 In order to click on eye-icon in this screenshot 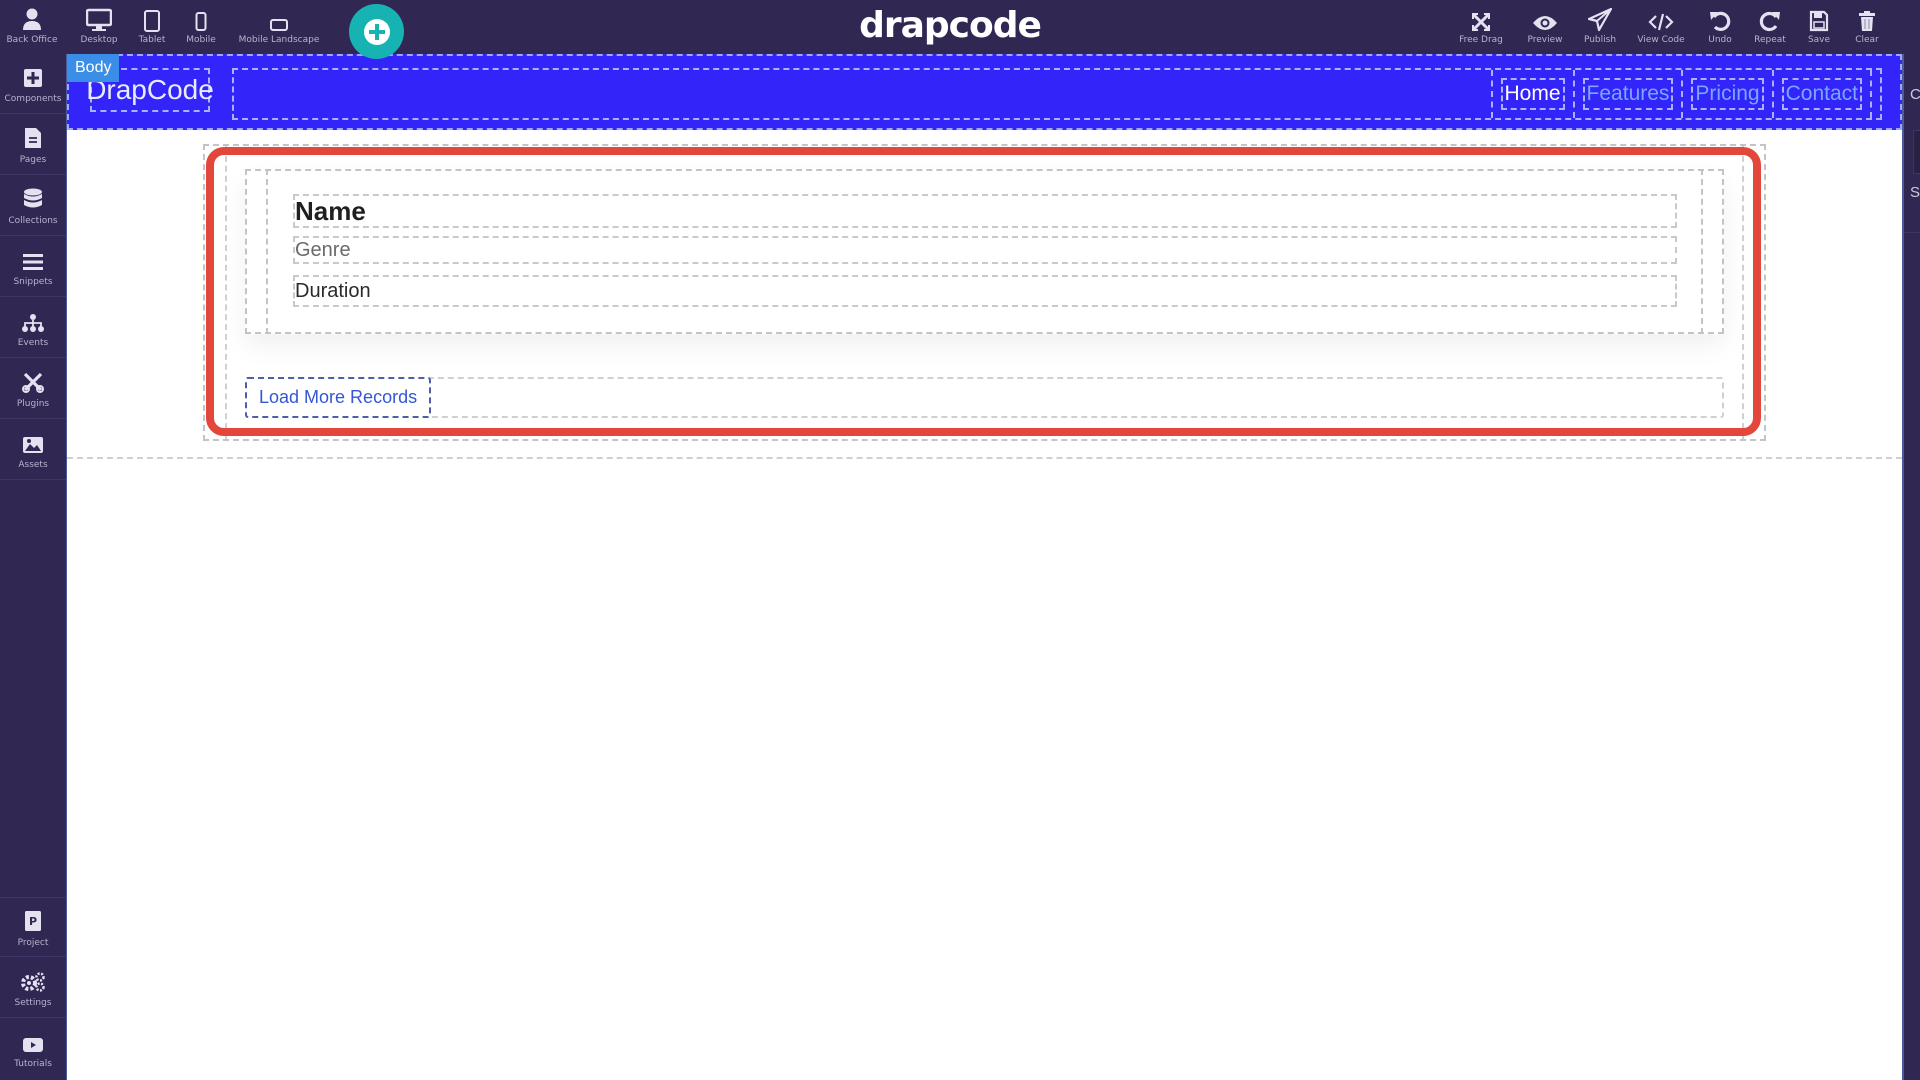, I will do `click(1545, 16)`.